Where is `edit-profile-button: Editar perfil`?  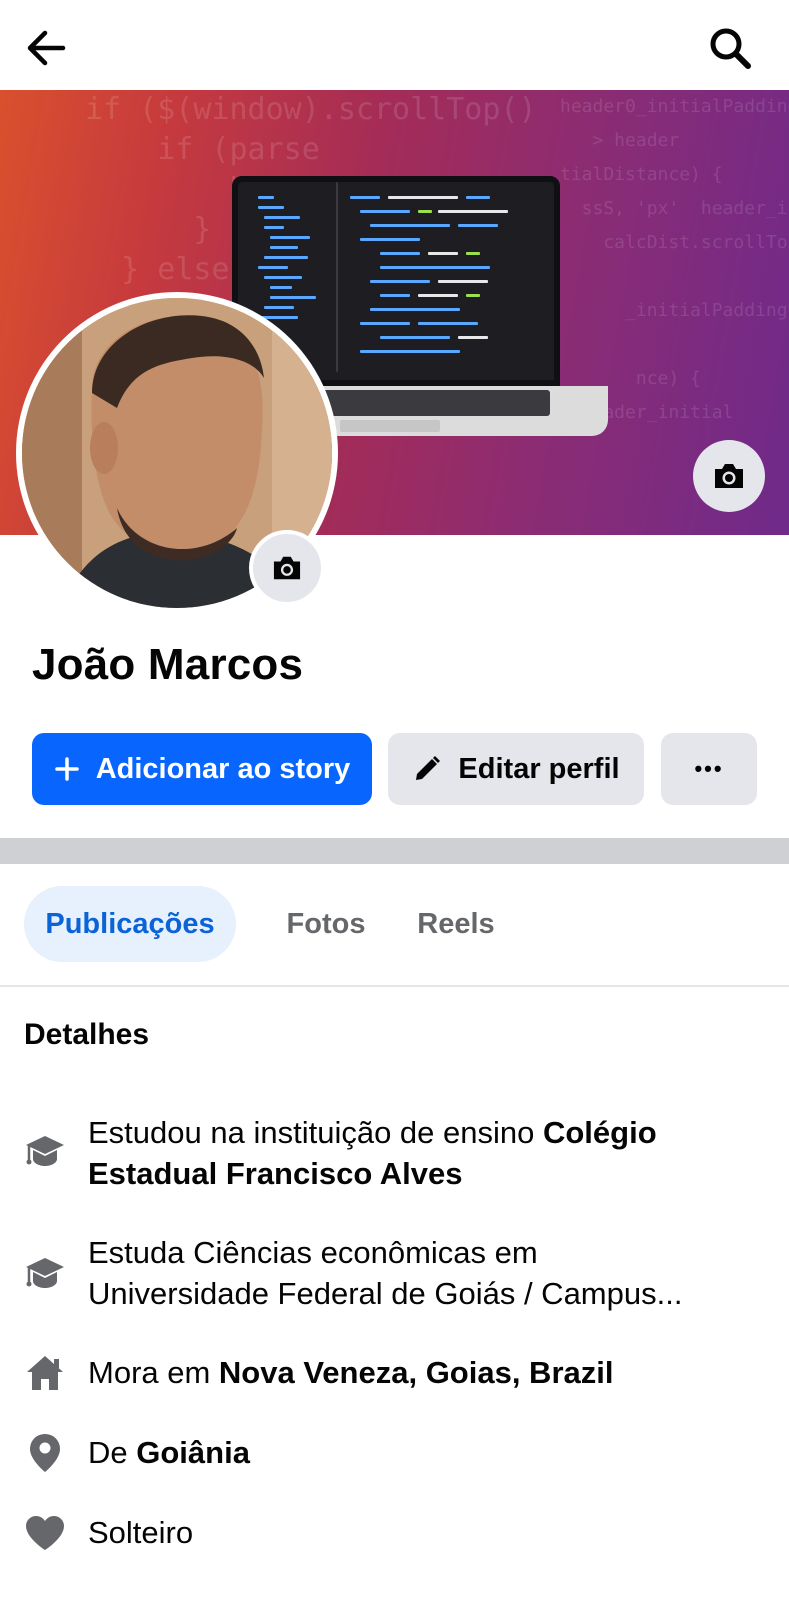 edit-profile-button: Editar perfil is located at coordinates (516, 769).